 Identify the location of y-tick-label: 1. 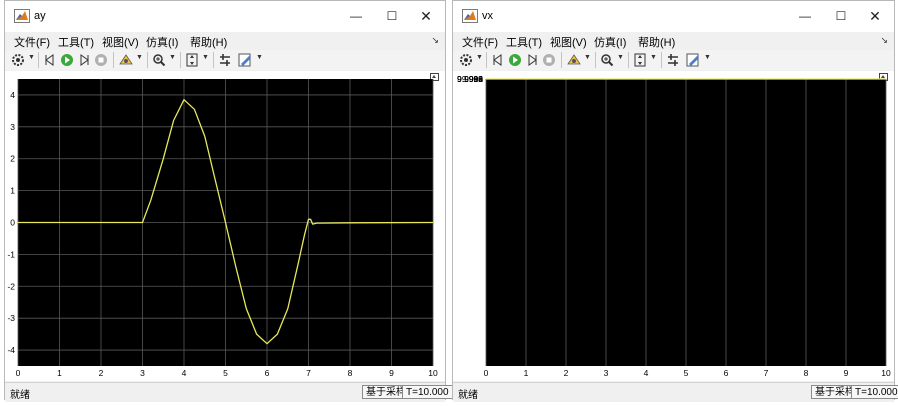
(12, 191).